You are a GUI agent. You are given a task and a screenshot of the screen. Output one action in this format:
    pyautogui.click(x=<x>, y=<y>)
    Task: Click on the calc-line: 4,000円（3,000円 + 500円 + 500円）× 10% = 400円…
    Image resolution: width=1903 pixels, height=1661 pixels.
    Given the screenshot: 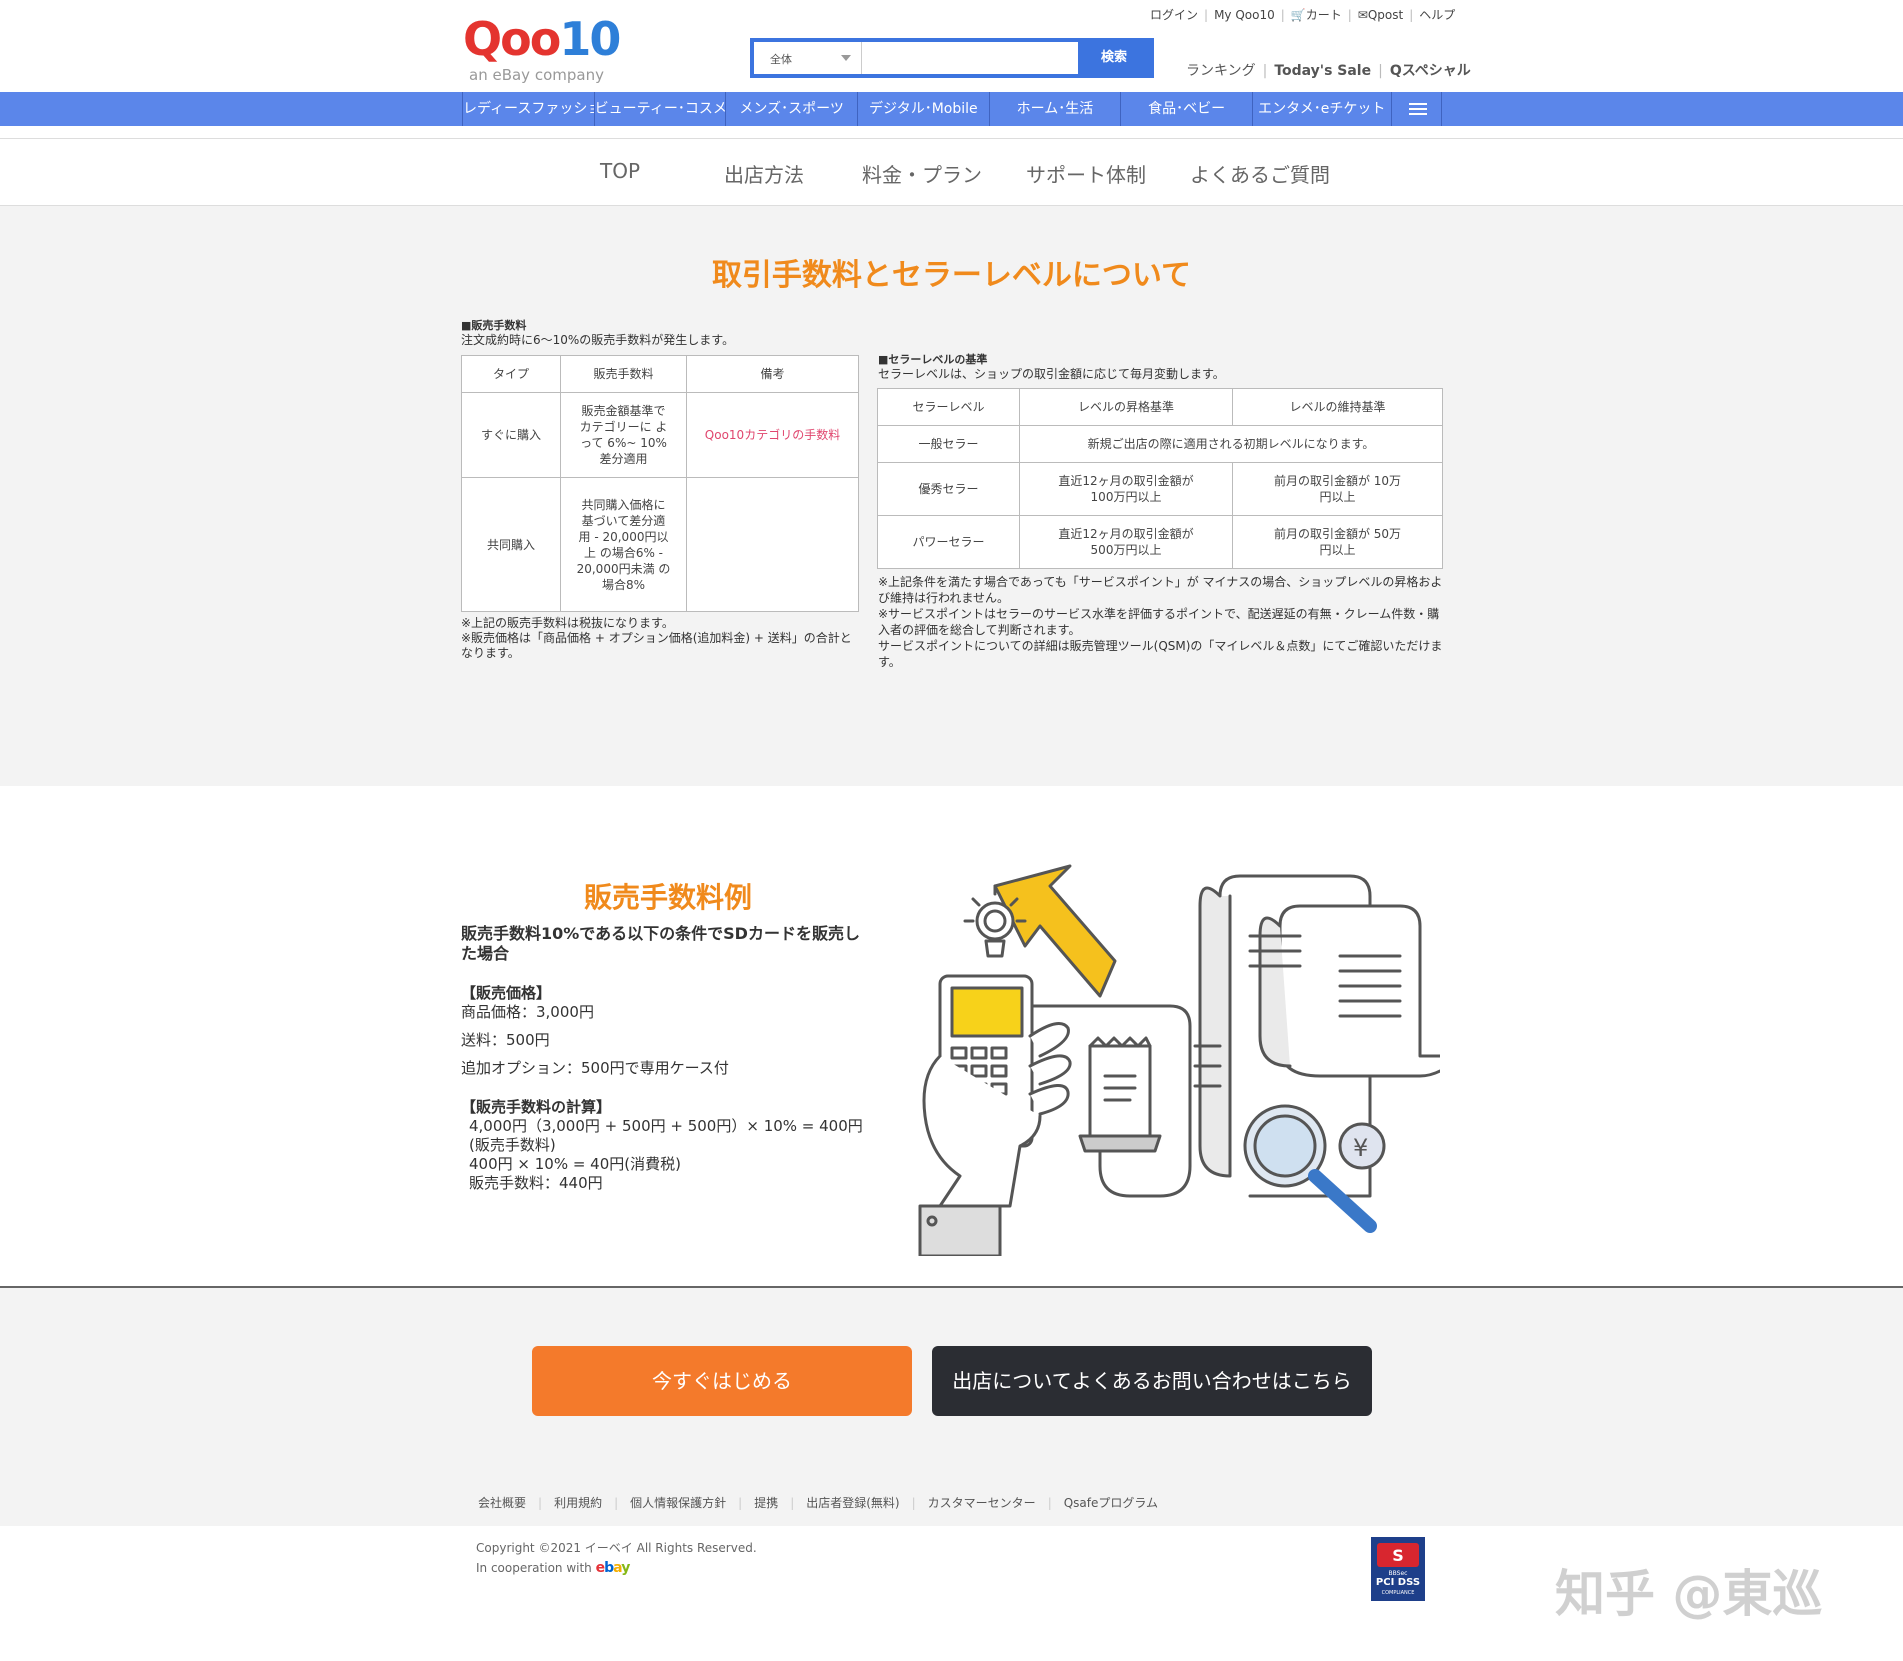 What is the action you would take?
    pyautogui.click(x=666, y=1135)
    